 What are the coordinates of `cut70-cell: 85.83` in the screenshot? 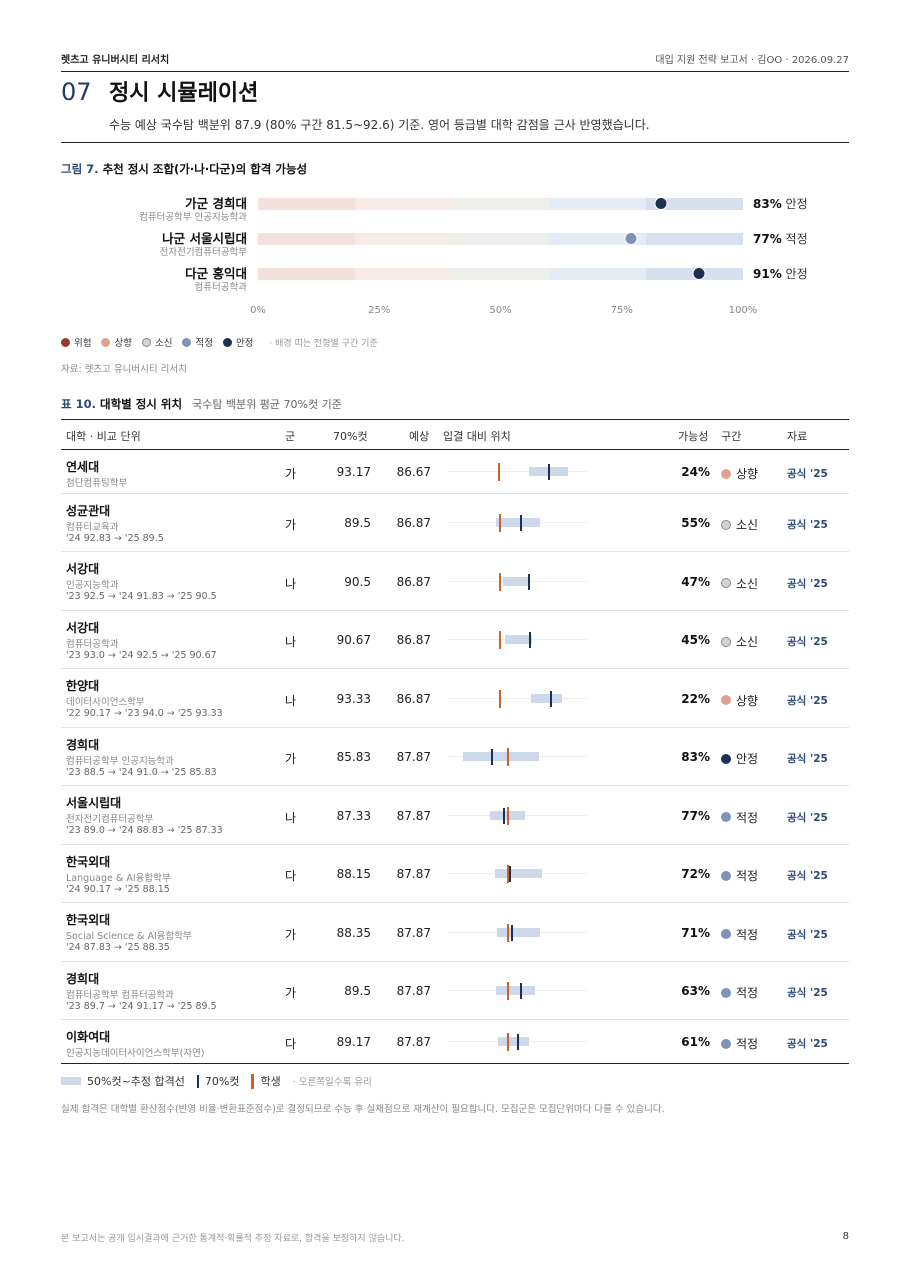 It's located at (353, 757).